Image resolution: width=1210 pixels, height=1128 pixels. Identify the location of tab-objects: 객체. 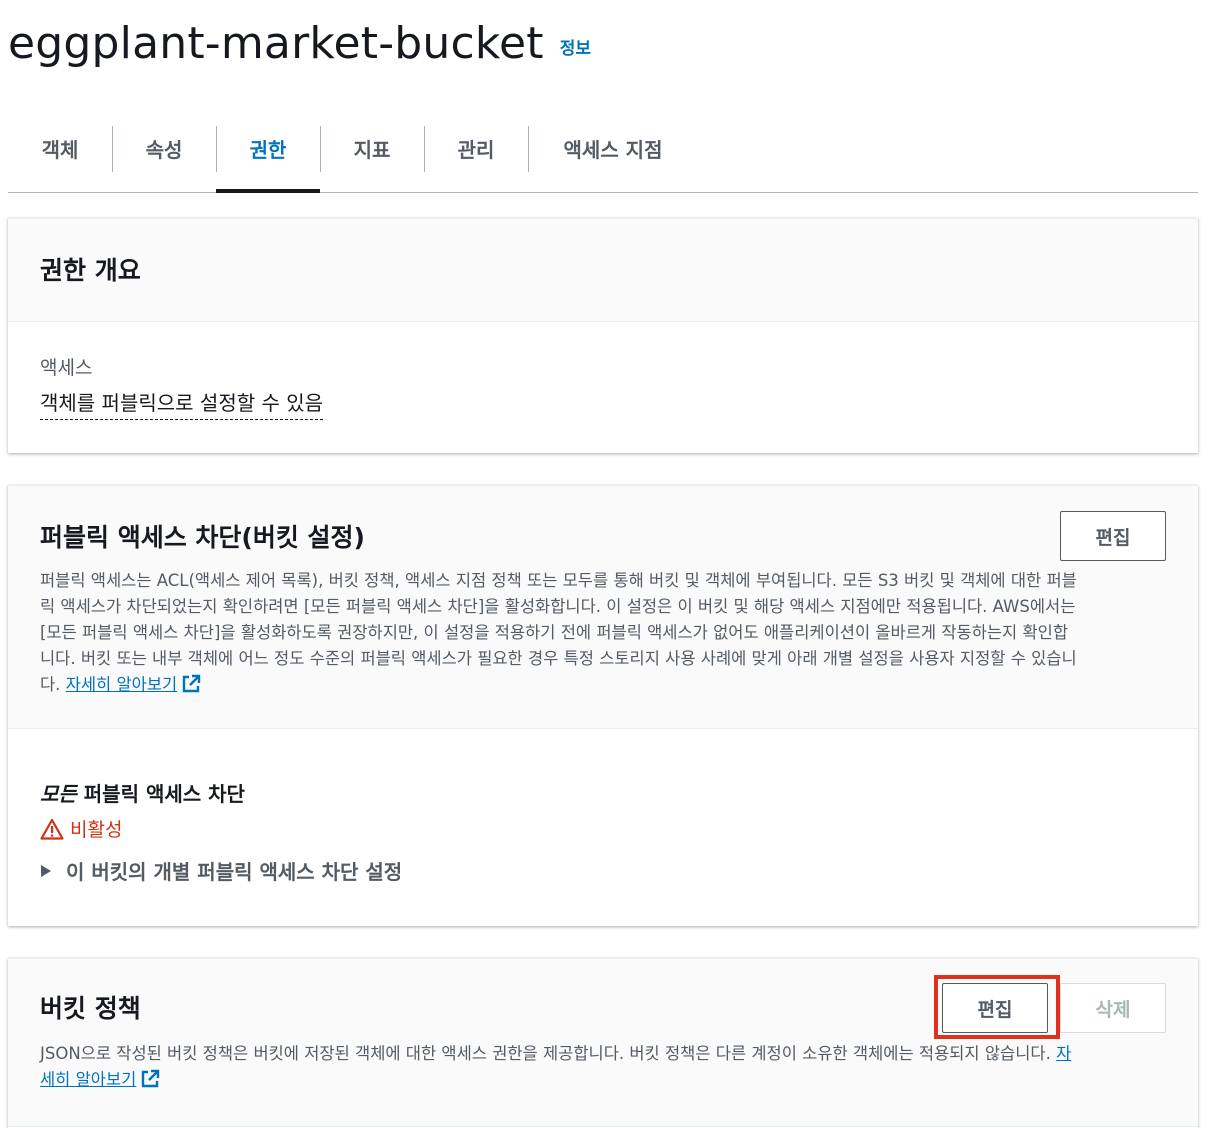
(60, 148).